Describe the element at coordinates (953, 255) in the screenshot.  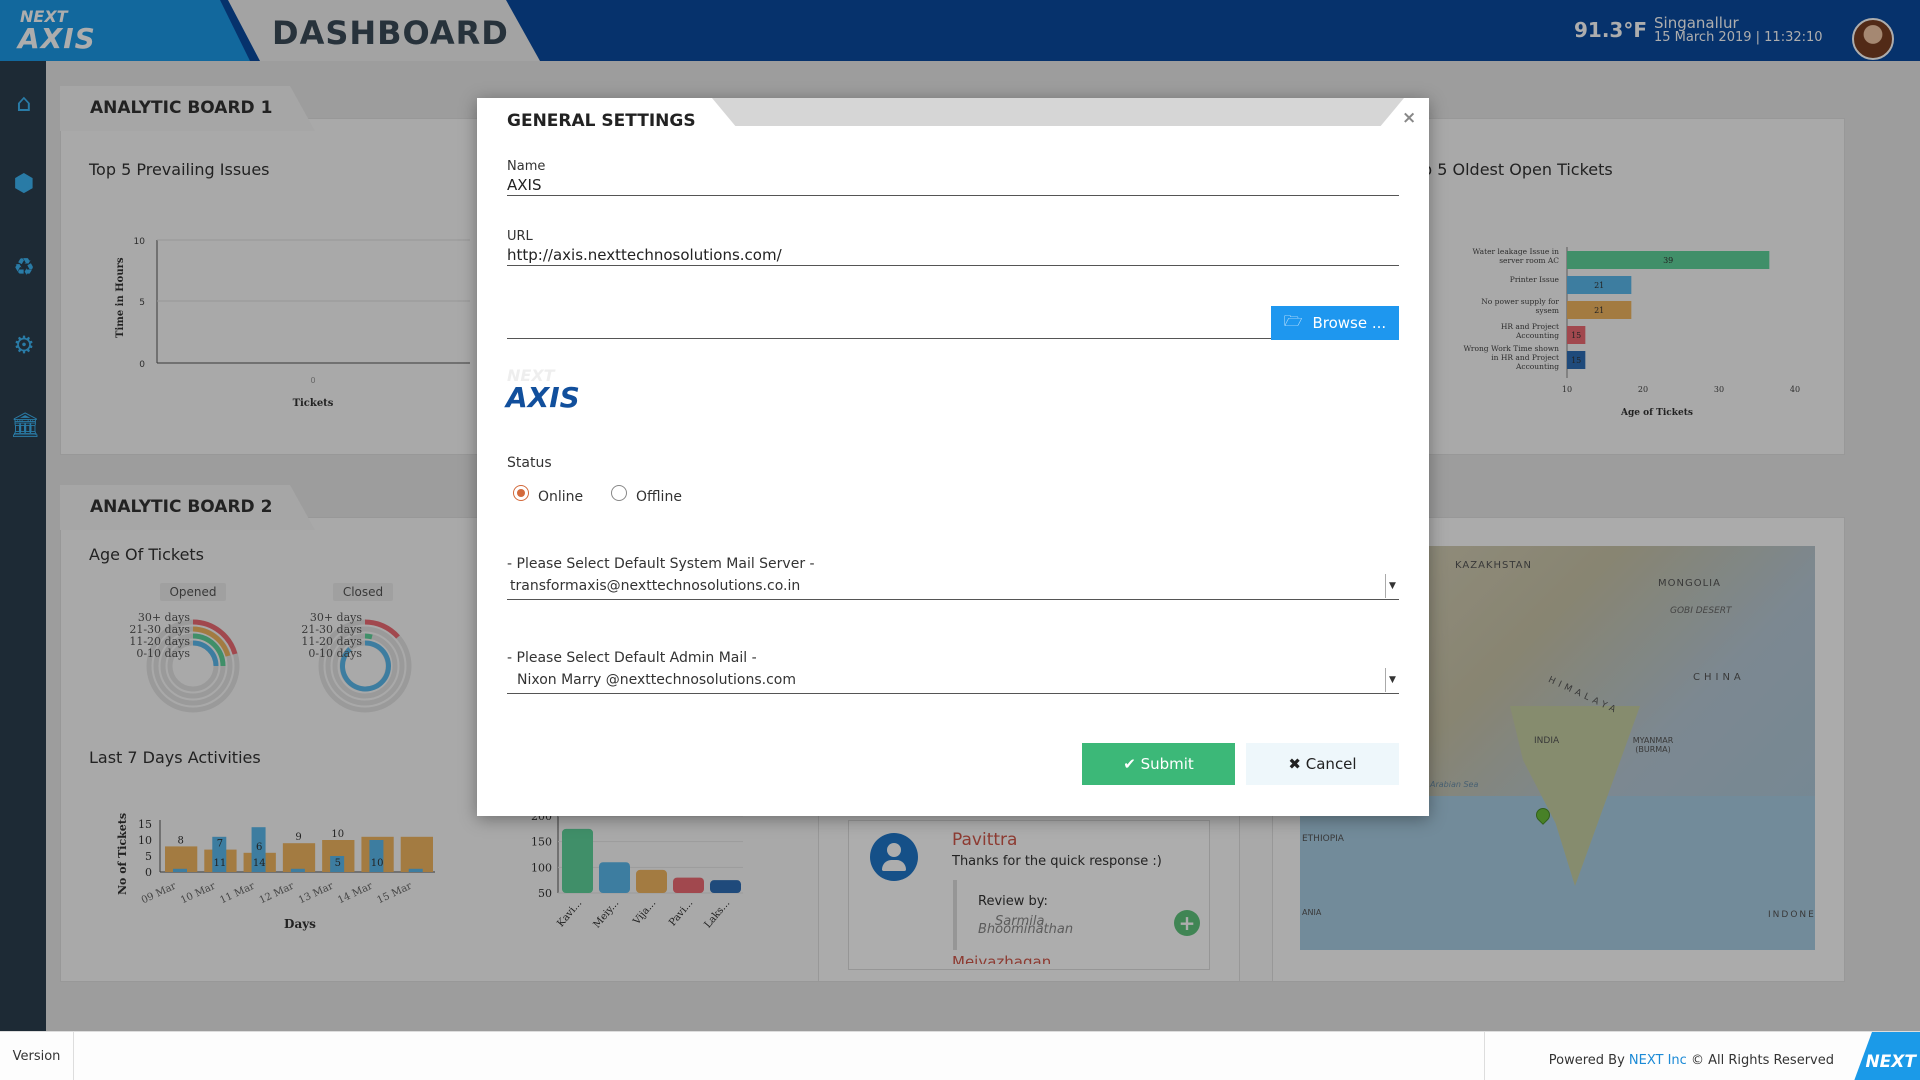
I see `url-input` at that location.